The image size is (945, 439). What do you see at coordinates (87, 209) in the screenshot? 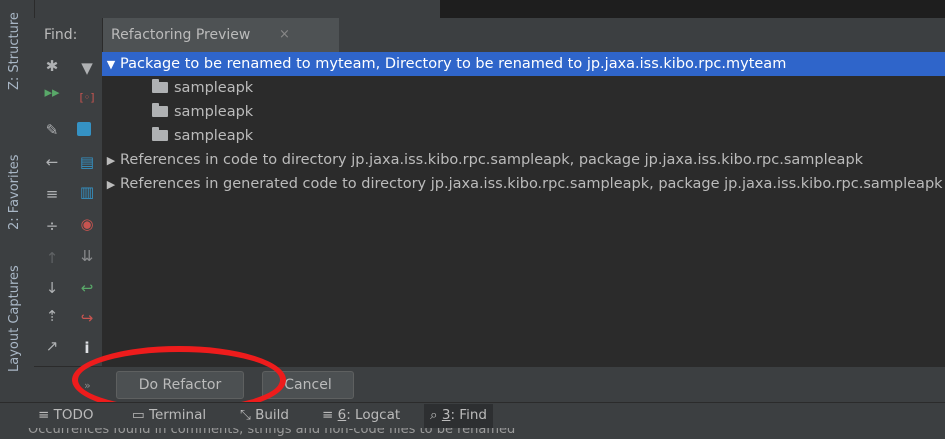
I see `tool-column-filters: ▼ [◦] ▤ ▥ ◉ ⇊ ↩ ↪ i` at bounding box center [87, 209].